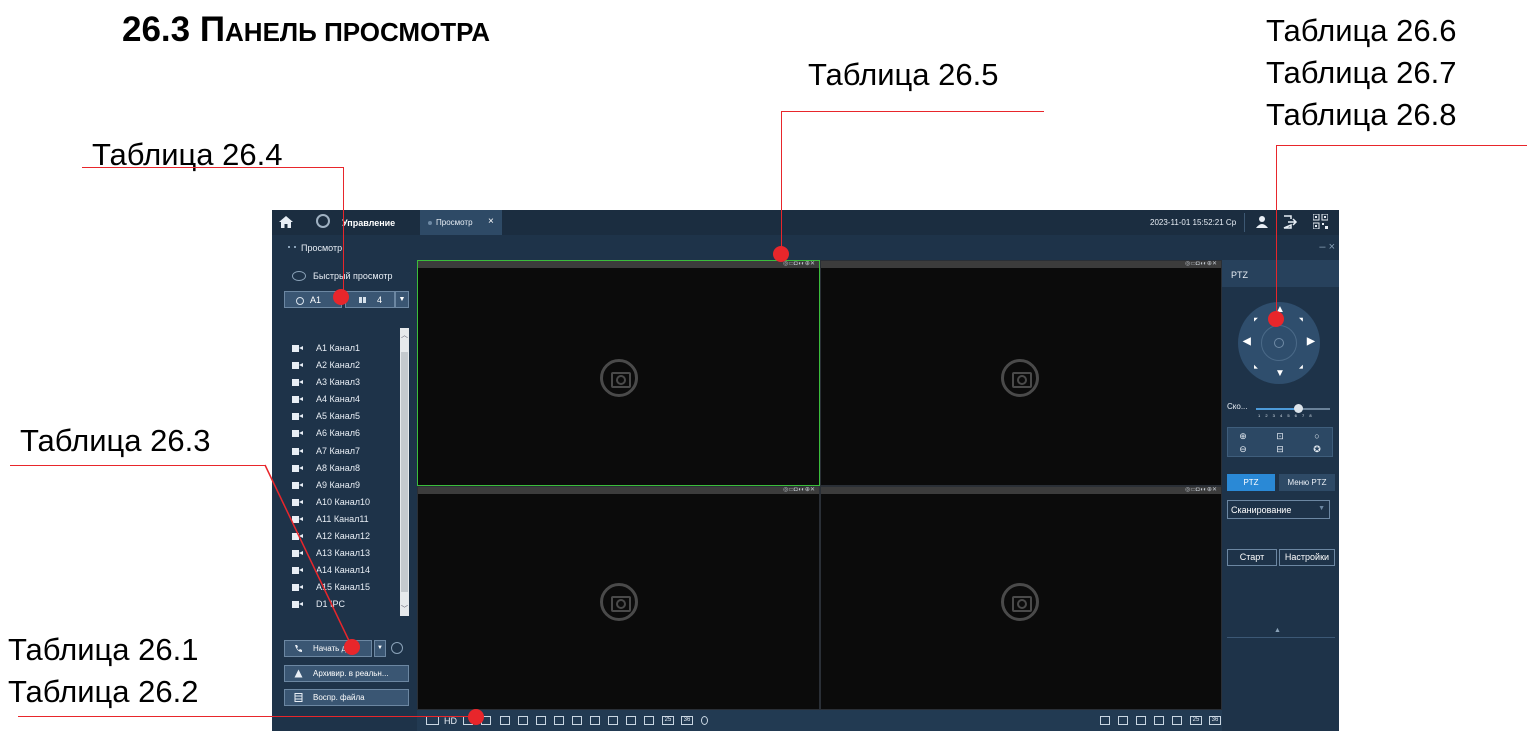 This screenshot has width=1527, height=731. Describe the element at coordinates (337, 553) in the screenshot. I see `channel-item: A13 Канал13` at that location.